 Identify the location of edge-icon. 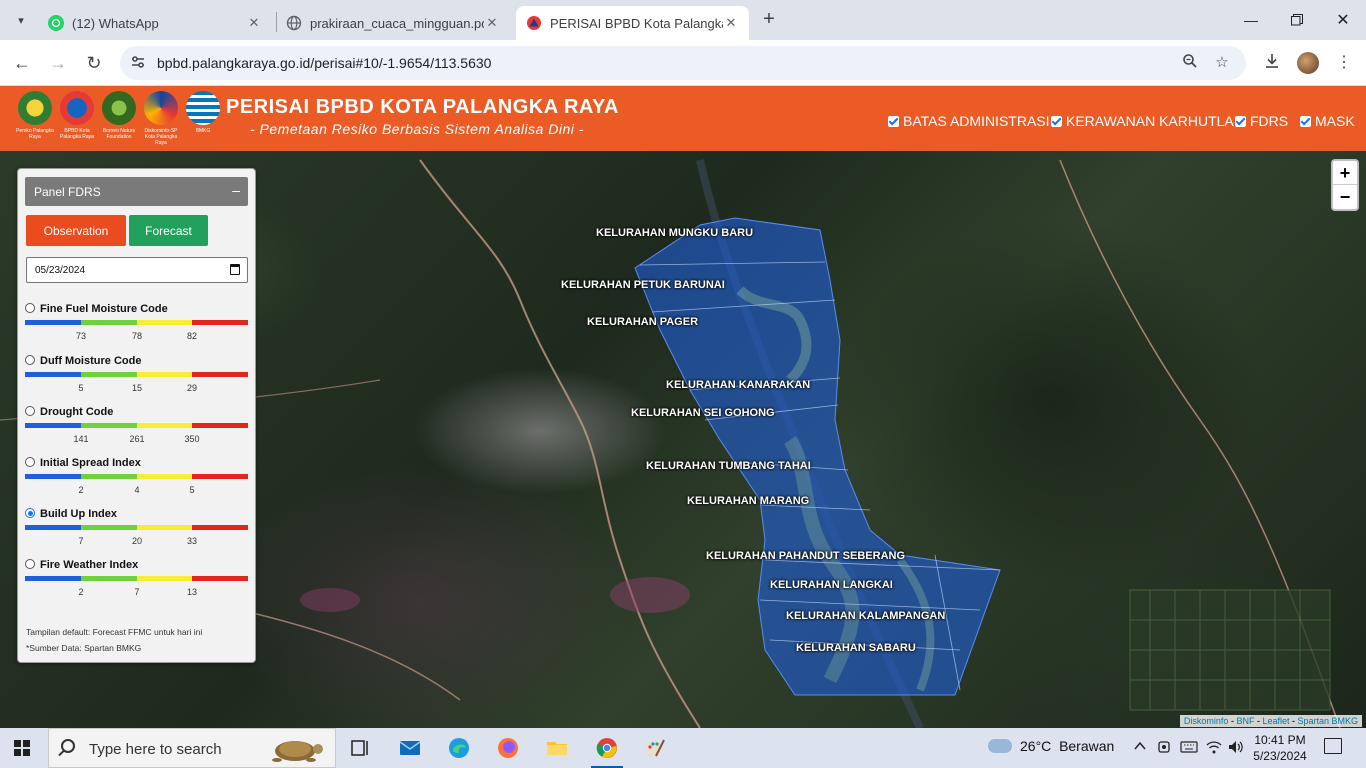
(459, 748).